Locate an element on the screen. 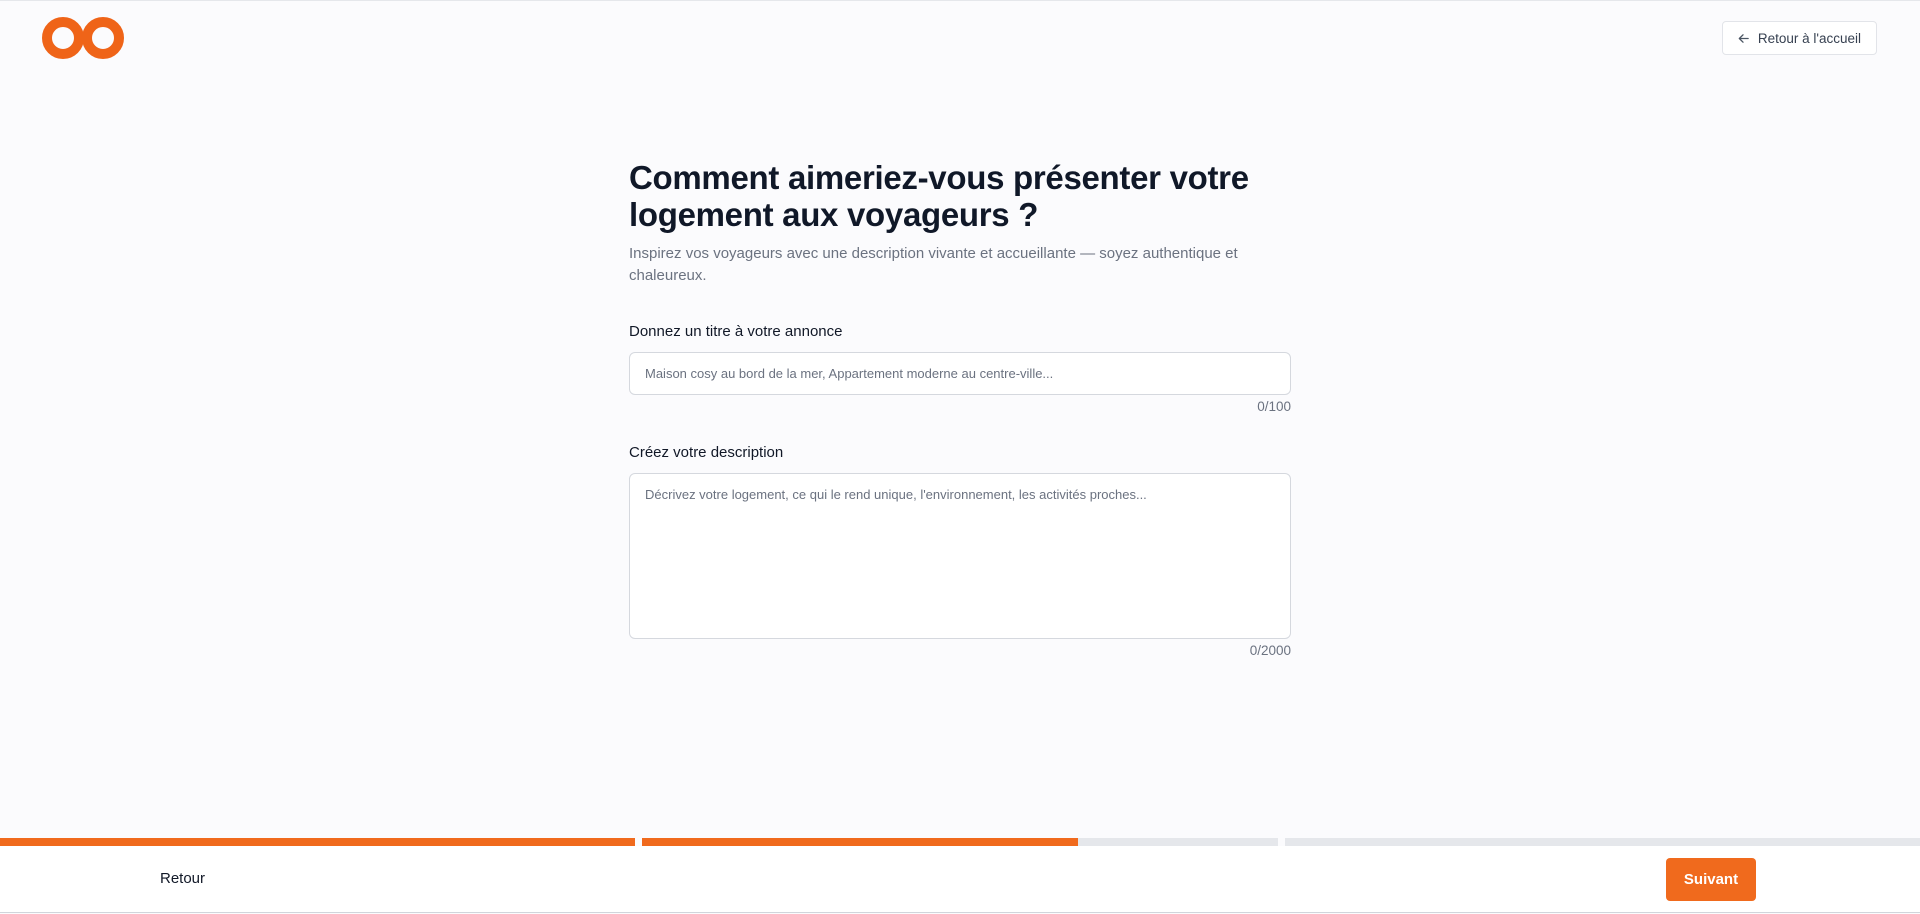  footer-nav: Retour Suivant is located at coordinates (960, 879).